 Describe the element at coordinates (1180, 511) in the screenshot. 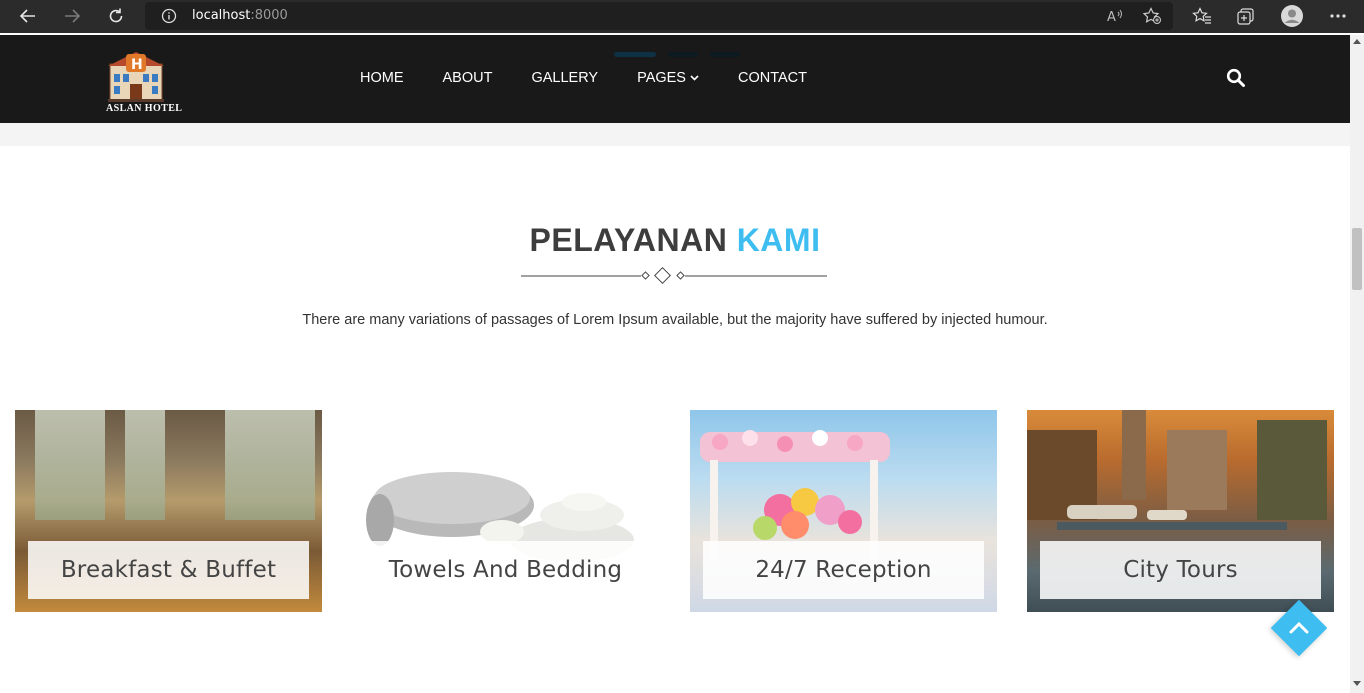

I see `service-card-city-tours: City Tours` at that location.